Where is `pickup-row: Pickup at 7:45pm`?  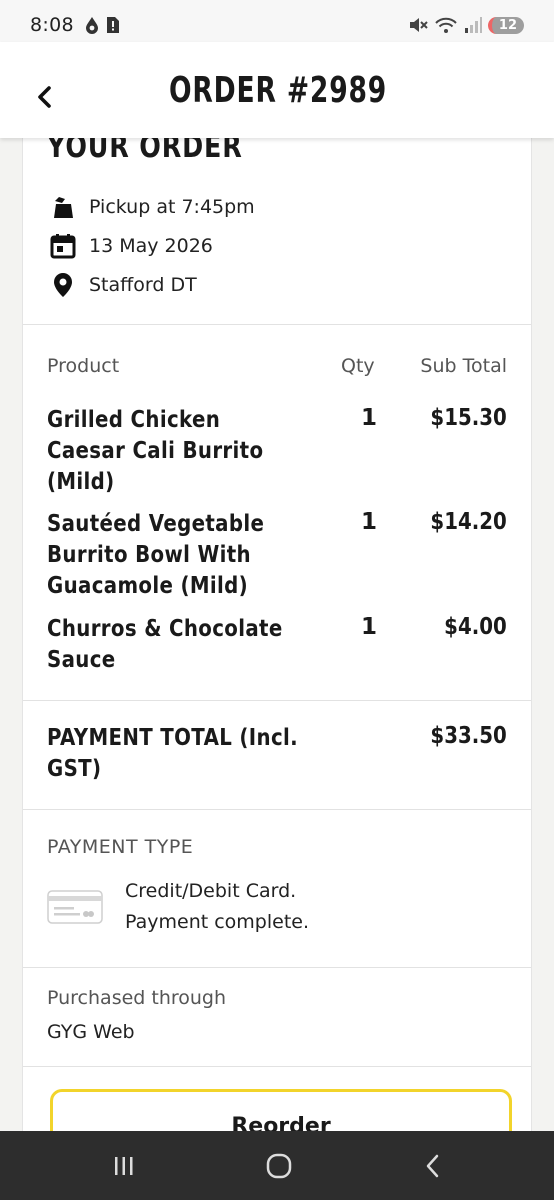
pickup-row: Pickup at 7:45pm is located at coordinates (152, 207).